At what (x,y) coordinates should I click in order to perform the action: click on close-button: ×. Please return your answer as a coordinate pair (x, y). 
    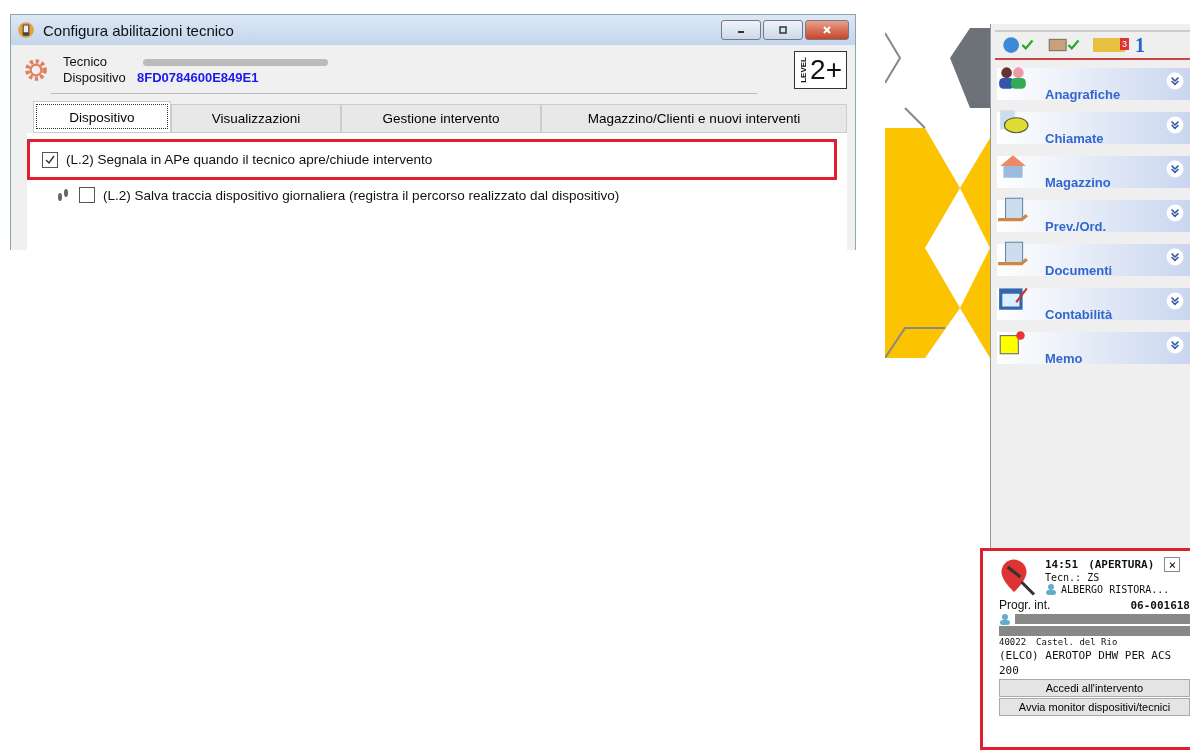
    Looking at the image, I should click on (1172, 564).